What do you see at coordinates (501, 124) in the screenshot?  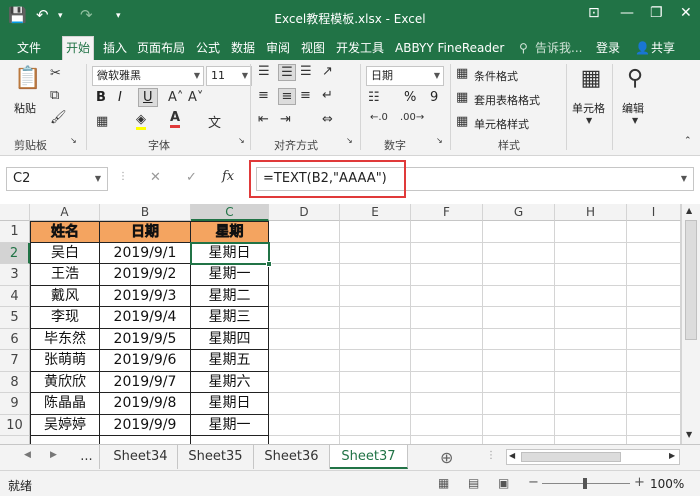 I see `cell-style-button: 单元格样式` at bounding box center [501, 124].